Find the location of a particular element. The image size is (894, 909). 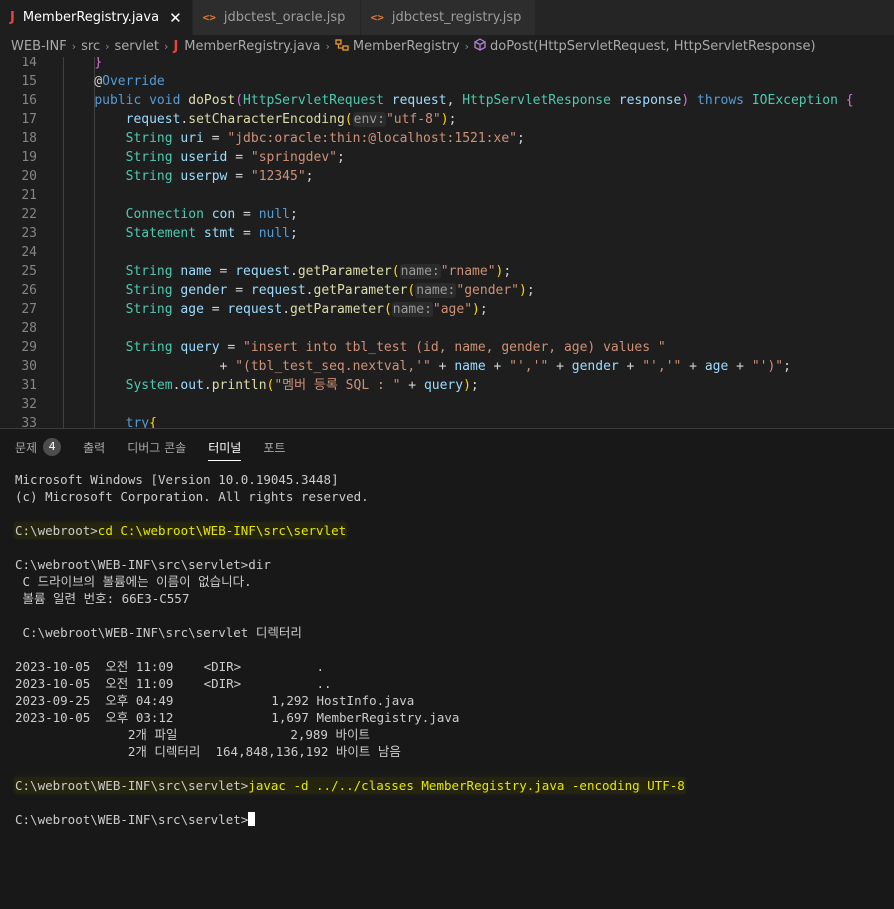

code-text: Statement stmt = null; is located at coordinates (180, 233).